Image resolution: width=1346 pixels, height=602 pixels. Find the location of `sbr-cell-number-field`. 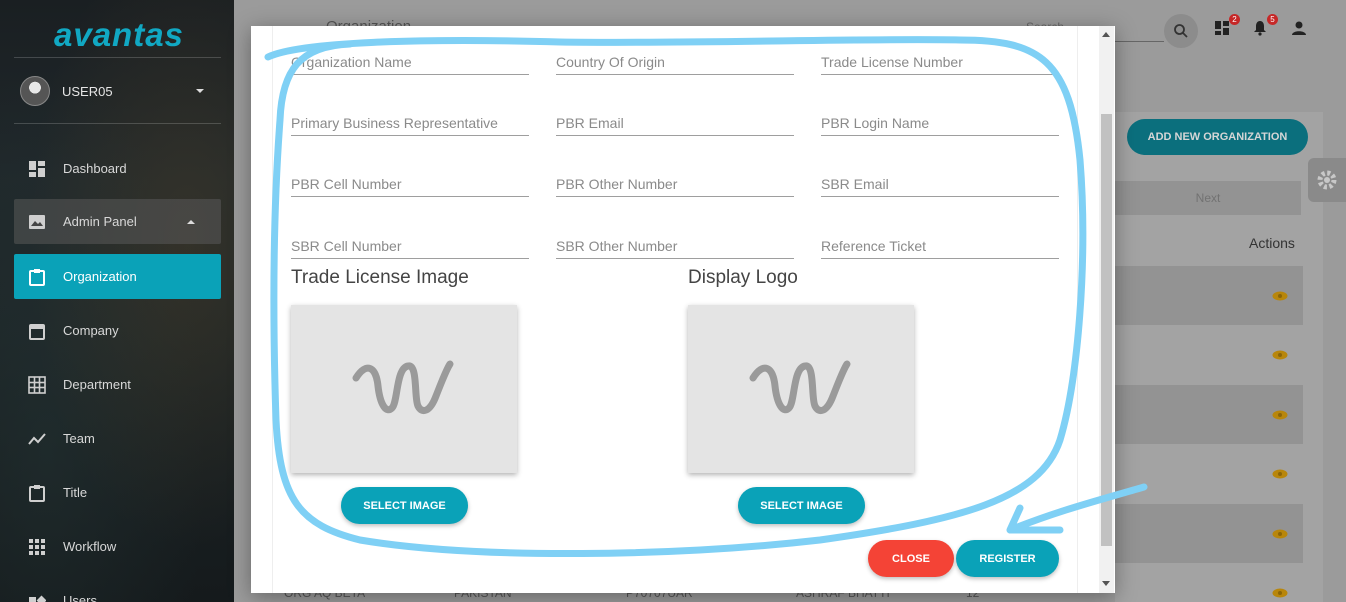

sbr-cell-number-field is located at coordinates (410, 246).